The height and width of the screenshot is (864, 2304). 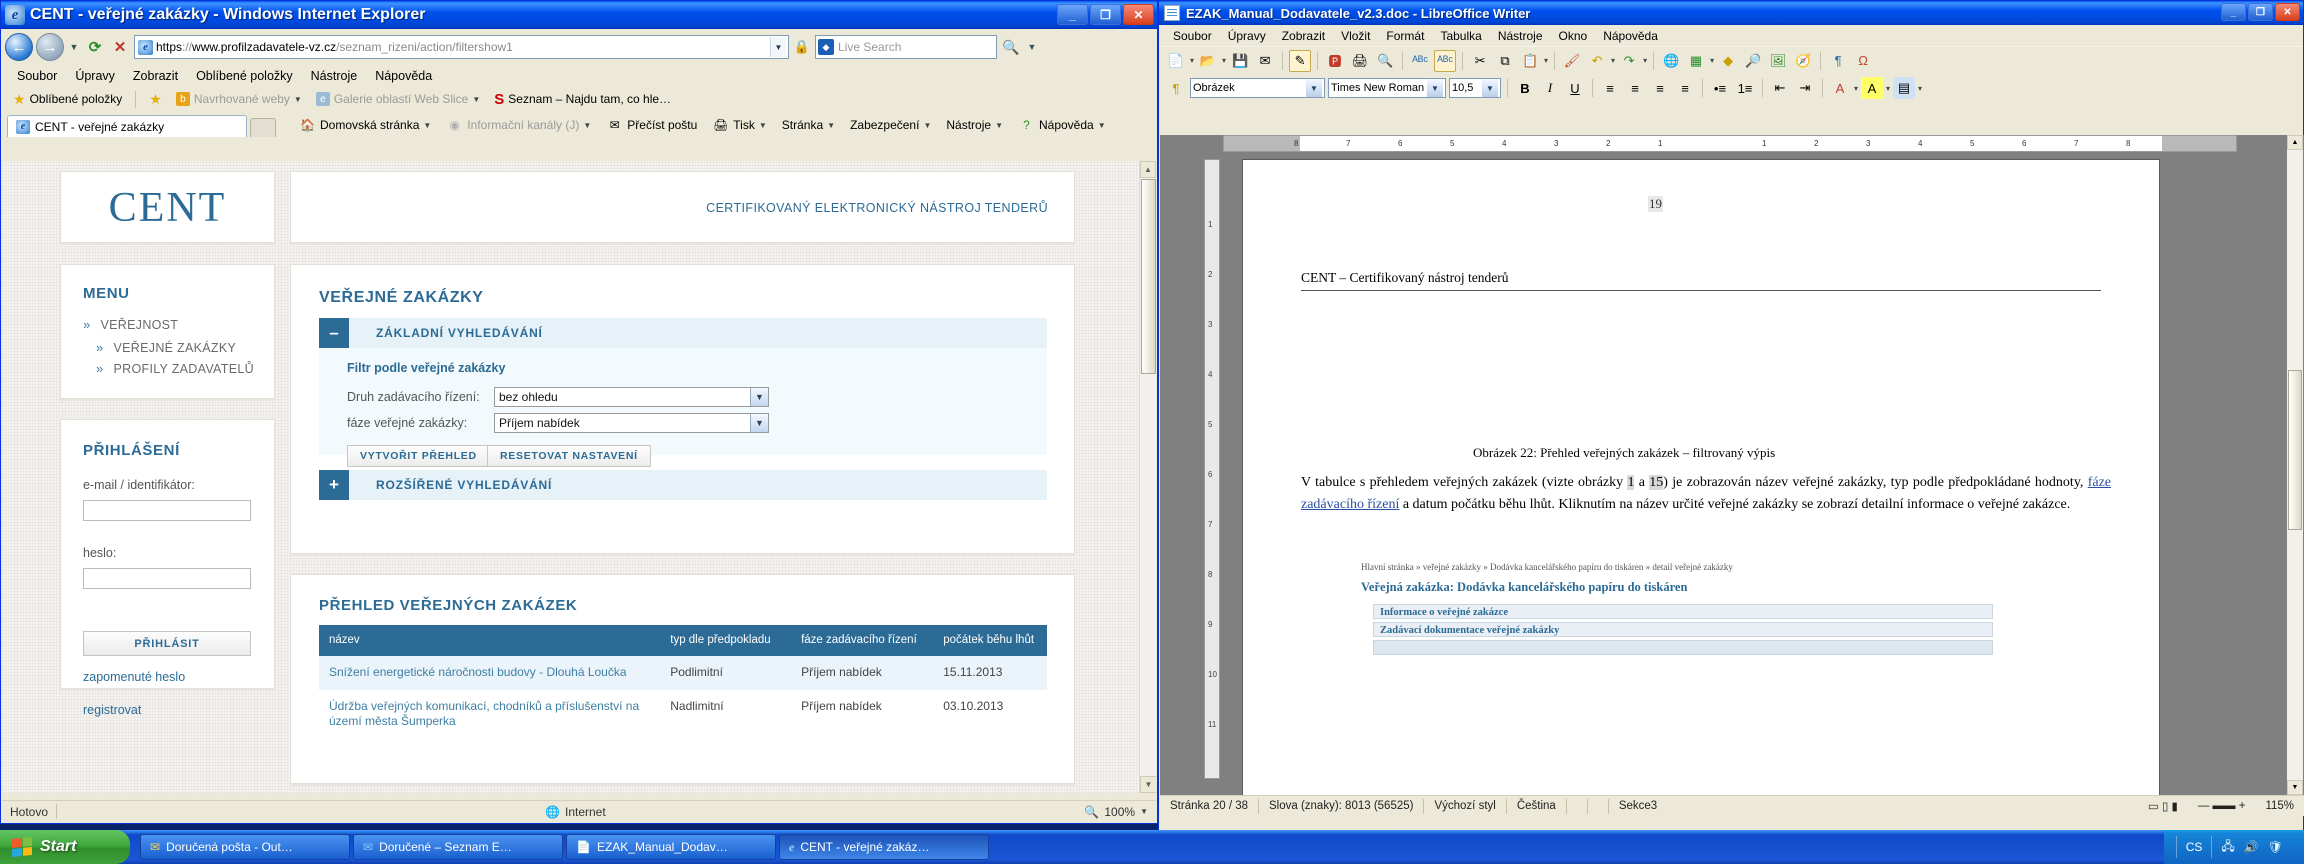 What do you see at coordinates (1212, 469) in the screenshot?
I see `vertical-ruler: 1 2 3 4 5 6 7 8 9 10 11` at bounding box center [1212, 469].